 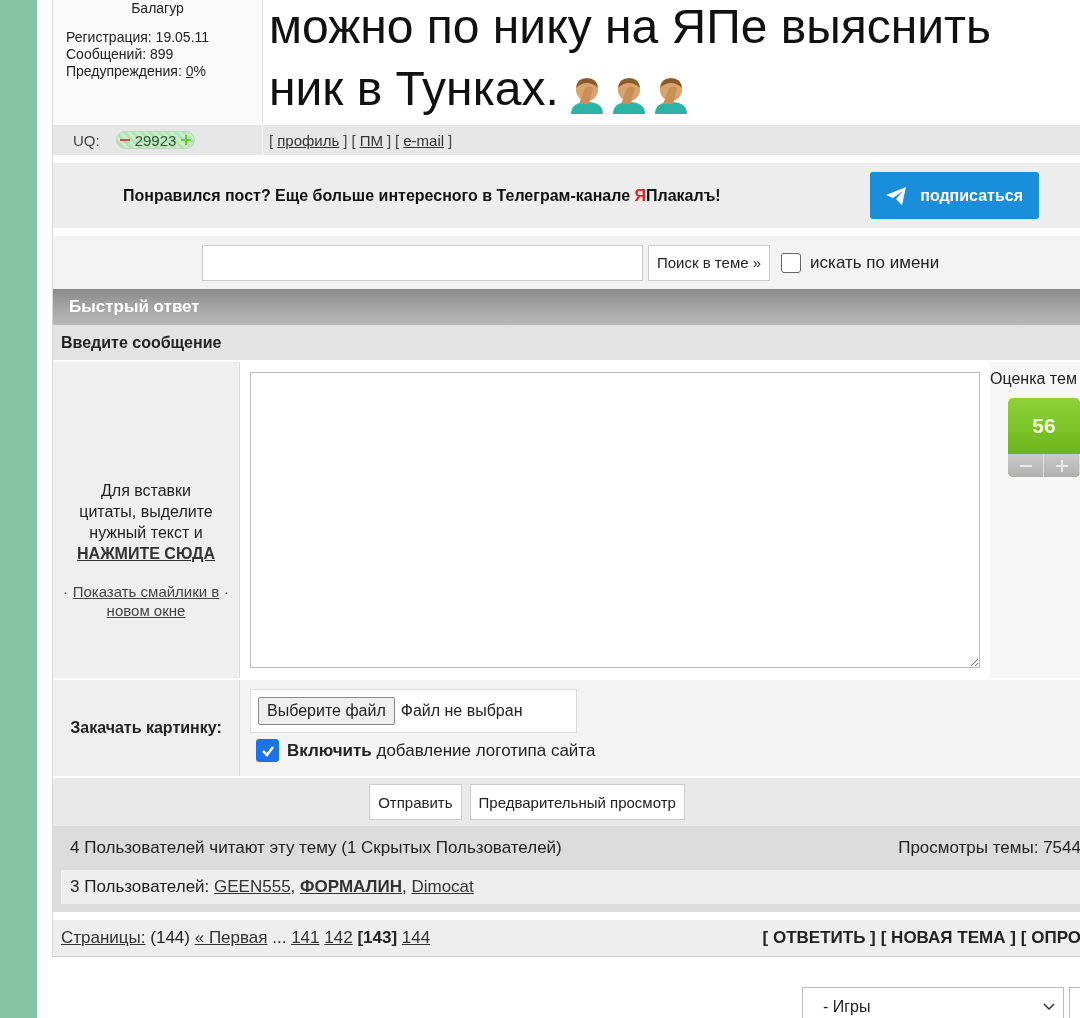 What do you see at coordinates (146, 522) in the screenshot?
I see `quote-help-text: Для вставки цитаты, выделите нужный текст и НАЖМИТЕ СЮДА` at bounding box center [146, 522].